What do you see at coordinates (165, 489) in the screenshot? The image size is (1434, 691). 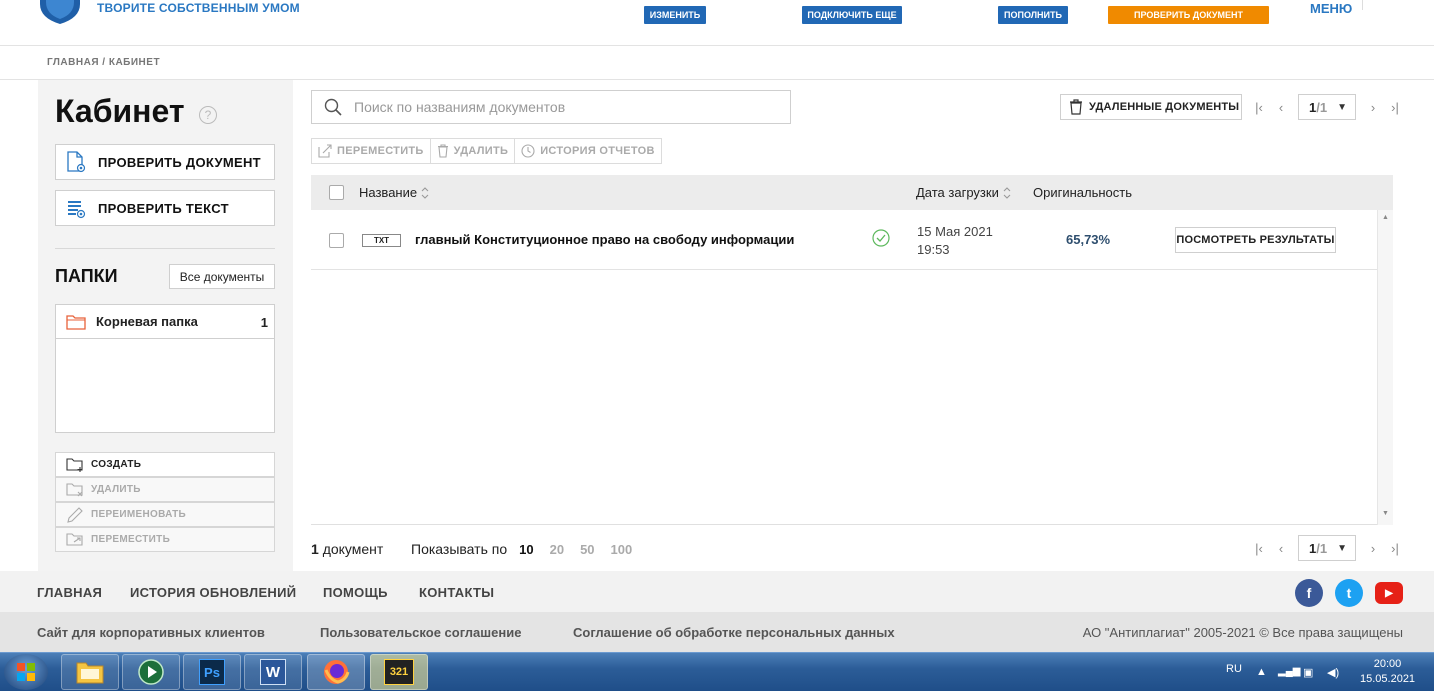 I see `delete-folder-button: УДАЛИТЬ` at bounding box center [165, 489].